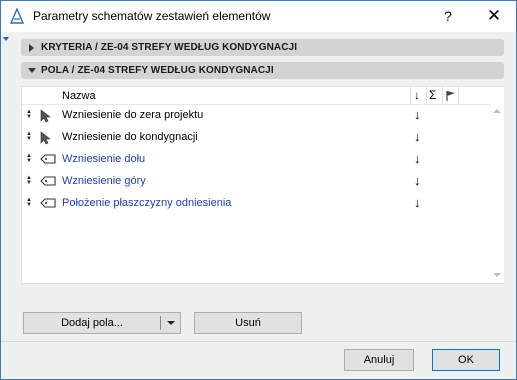  Describe the element at coordinates (79, 96) in the screenshot. I see `header-name: Nazwa` at that location.